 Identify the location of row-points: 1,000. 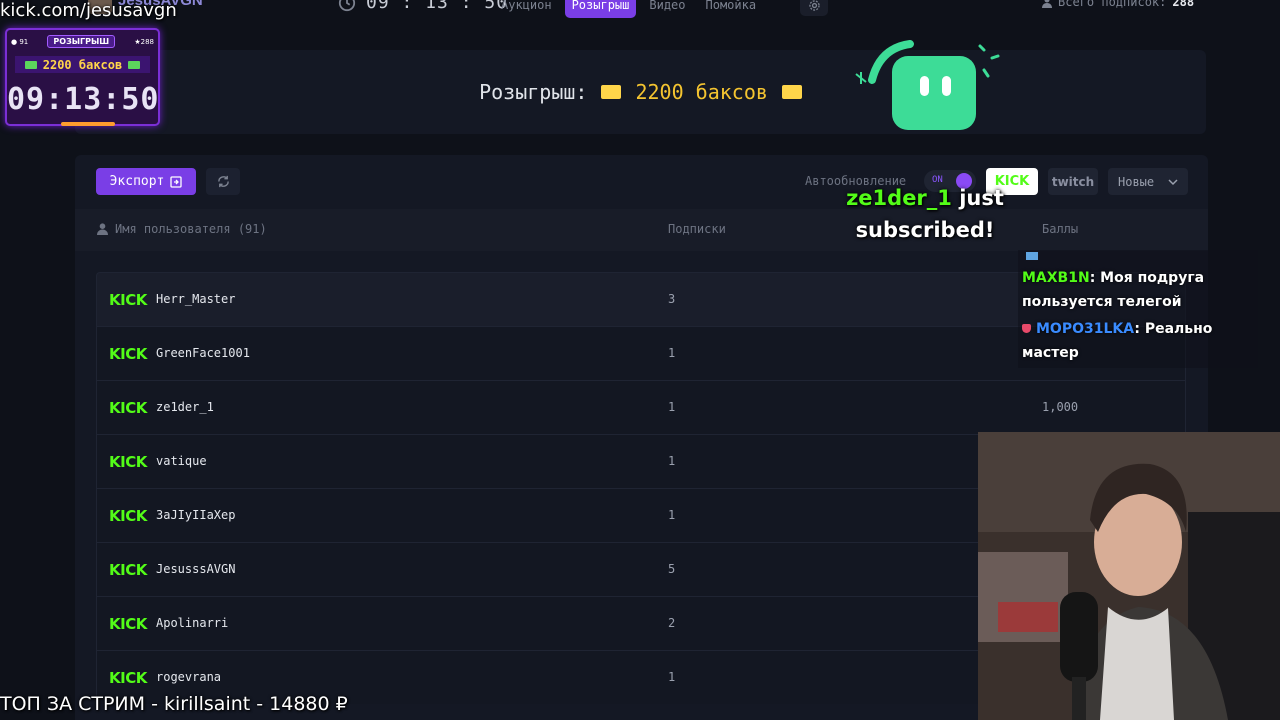
(1060, 407).